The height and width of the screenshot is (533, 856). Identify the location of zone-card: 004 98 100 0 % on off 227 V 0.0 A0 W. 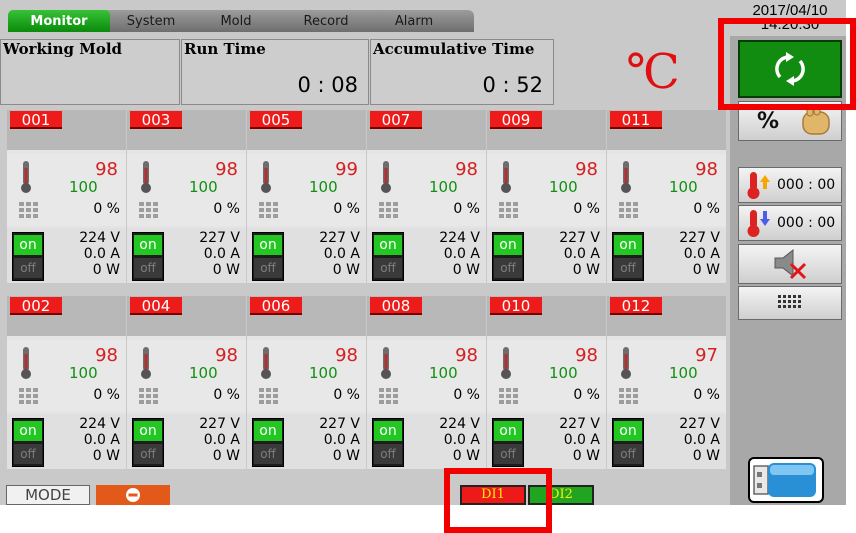
(186, 382).